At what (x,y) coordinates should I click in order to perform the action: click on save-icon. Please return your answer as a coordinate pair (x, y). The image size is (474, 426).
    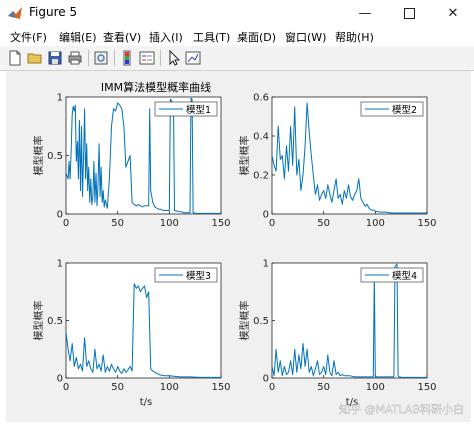
    Looking at the image, I should click on (55, 58).